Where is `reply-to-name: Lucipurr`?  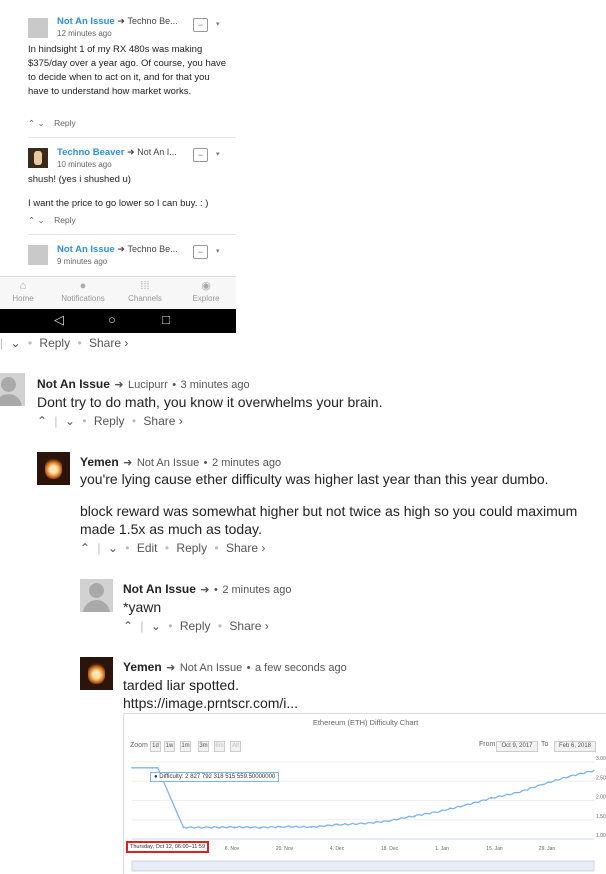
reply-to-name: Lucipurr is located at coordinates (148, 385).